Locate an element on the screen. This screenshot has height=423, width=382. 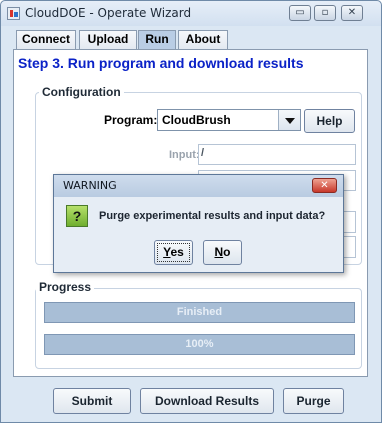
question-icon: ? is located at coordinates (77, 216).